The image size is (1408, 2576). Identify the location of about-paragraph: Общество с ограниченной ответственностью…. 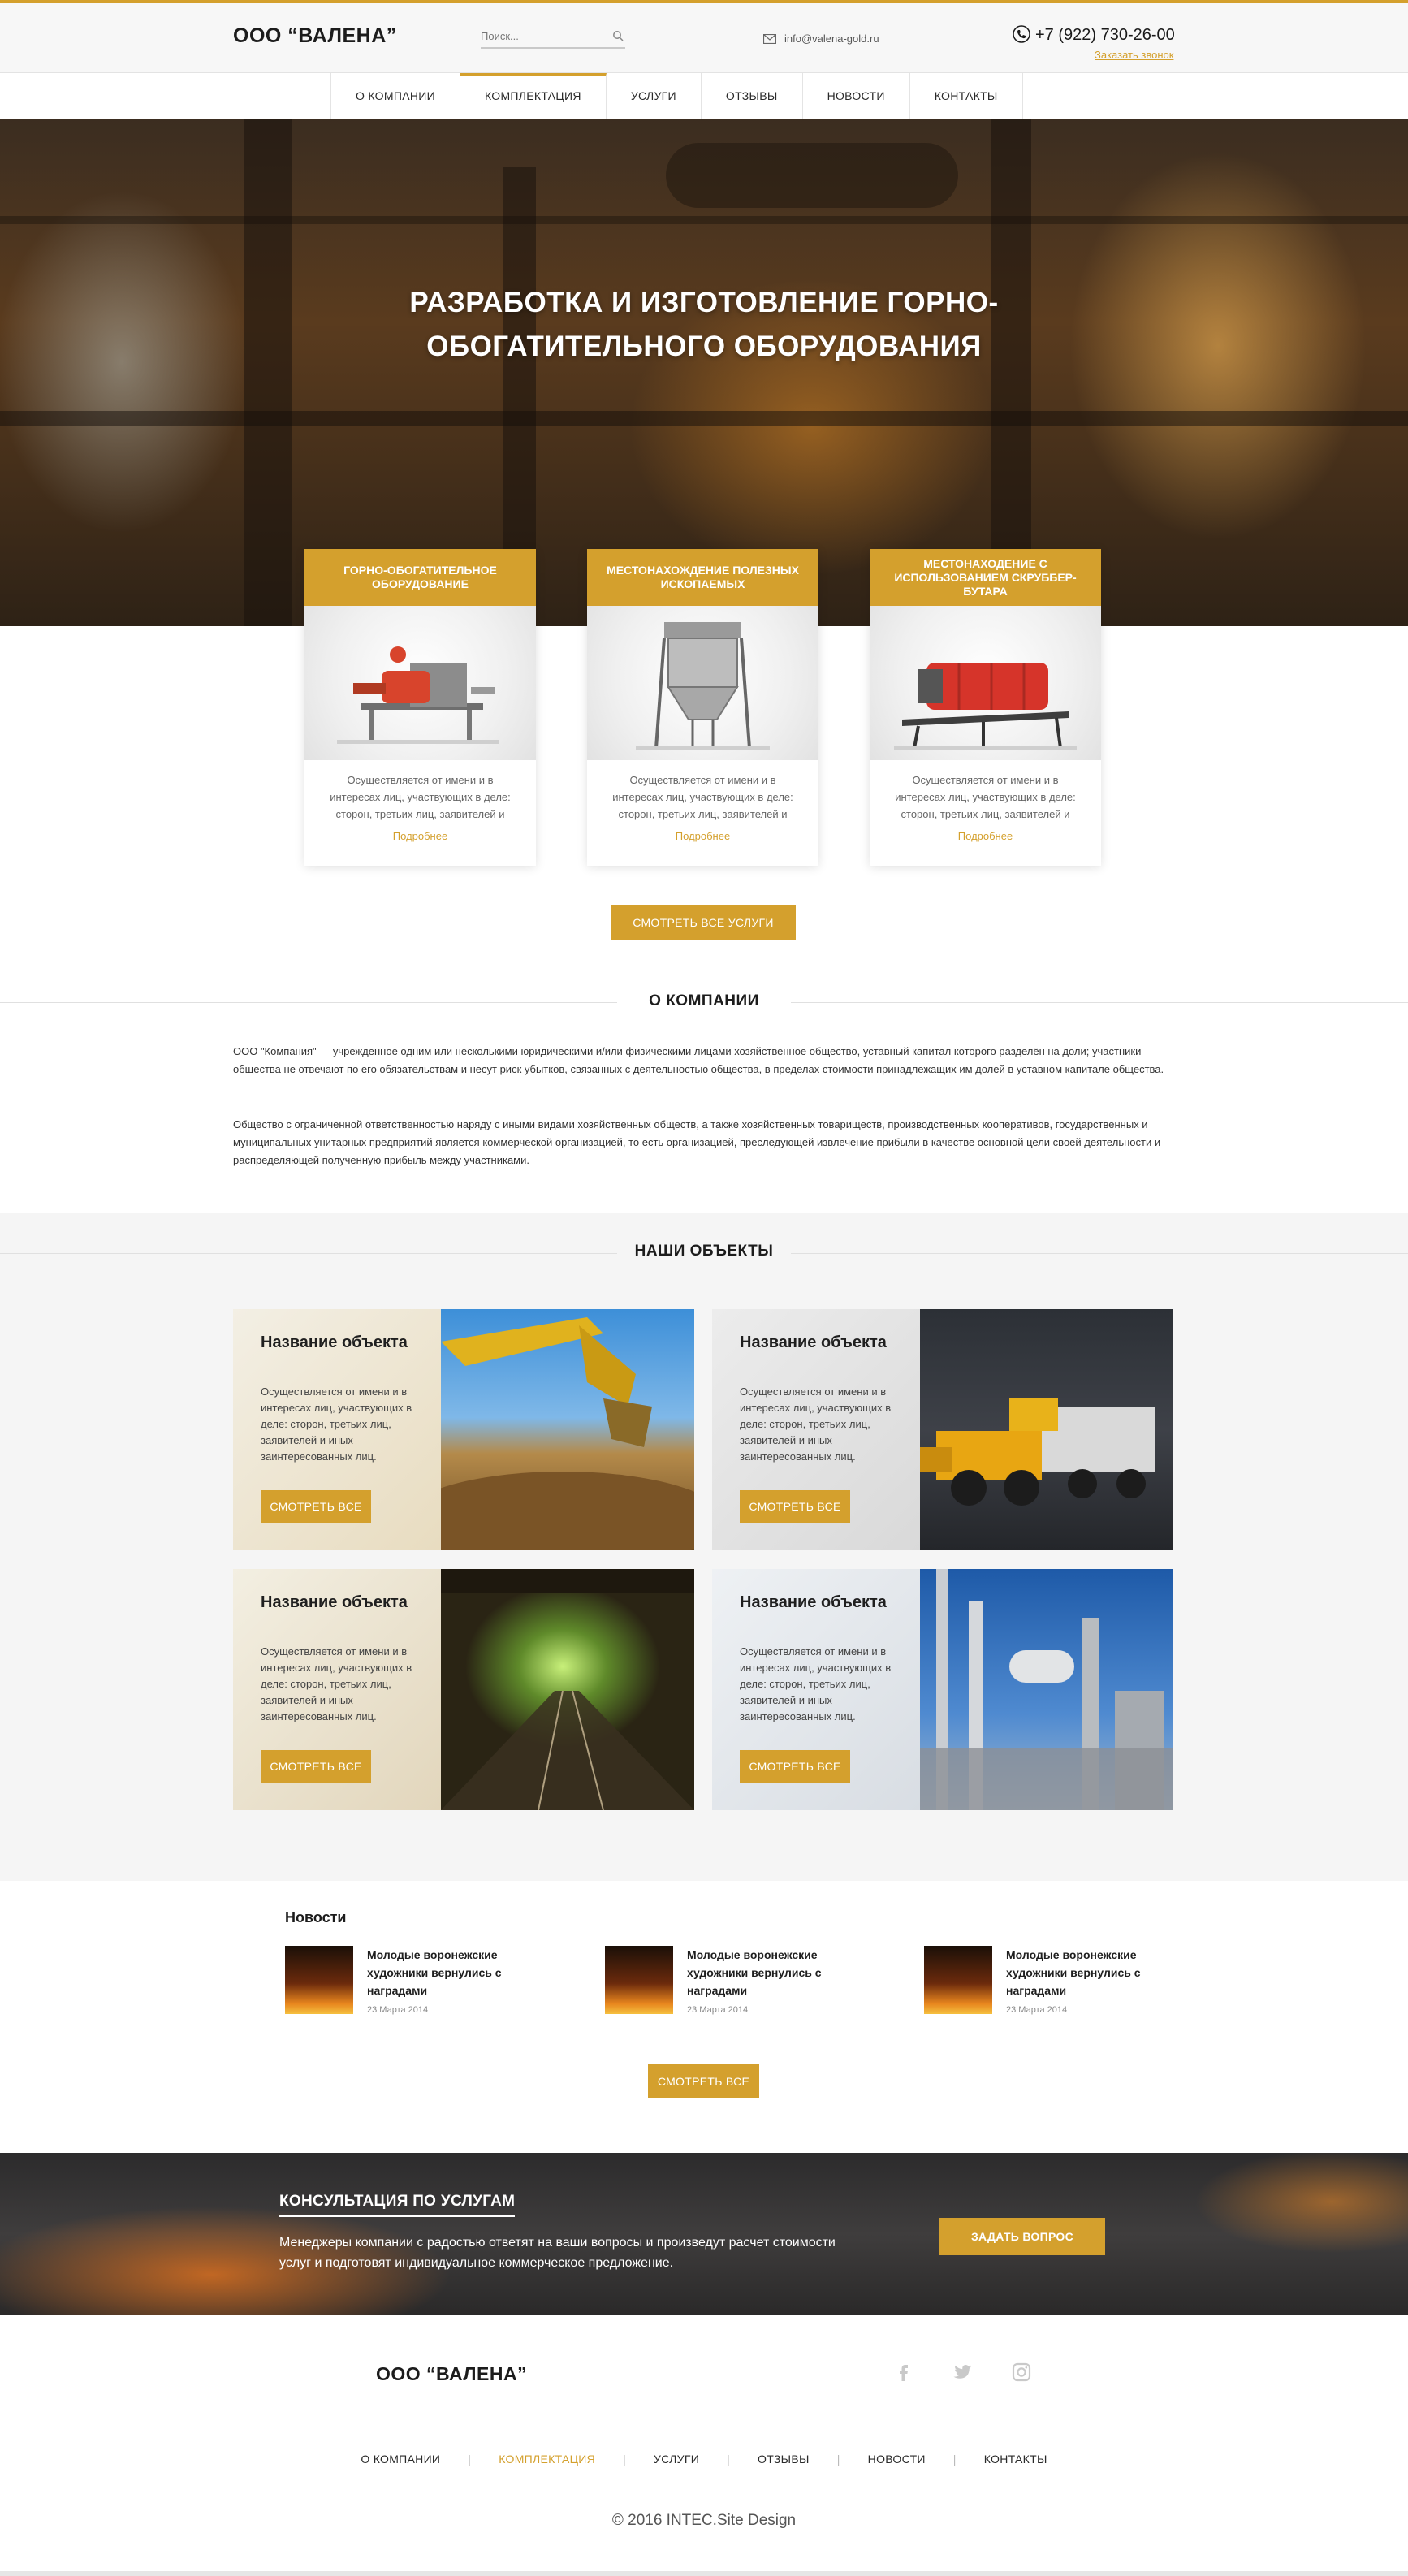
(697, 1142).